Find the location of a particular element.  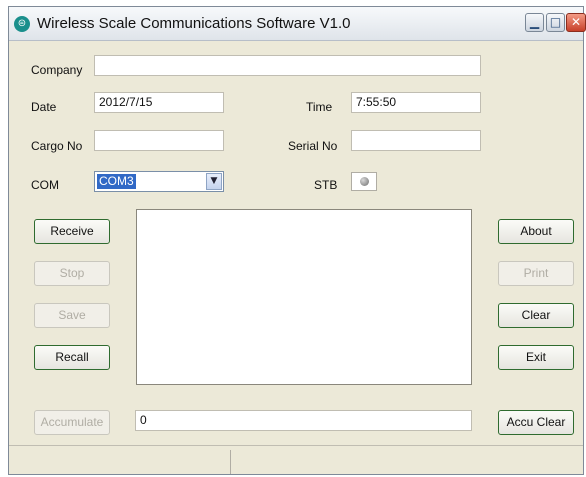

com-port-select: COM3 ▼ is located at coordinates (159, 181).